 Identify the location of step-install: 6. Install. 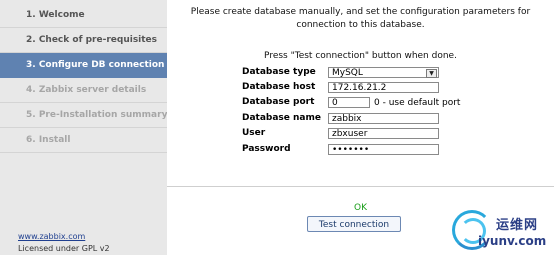
(83, 140).